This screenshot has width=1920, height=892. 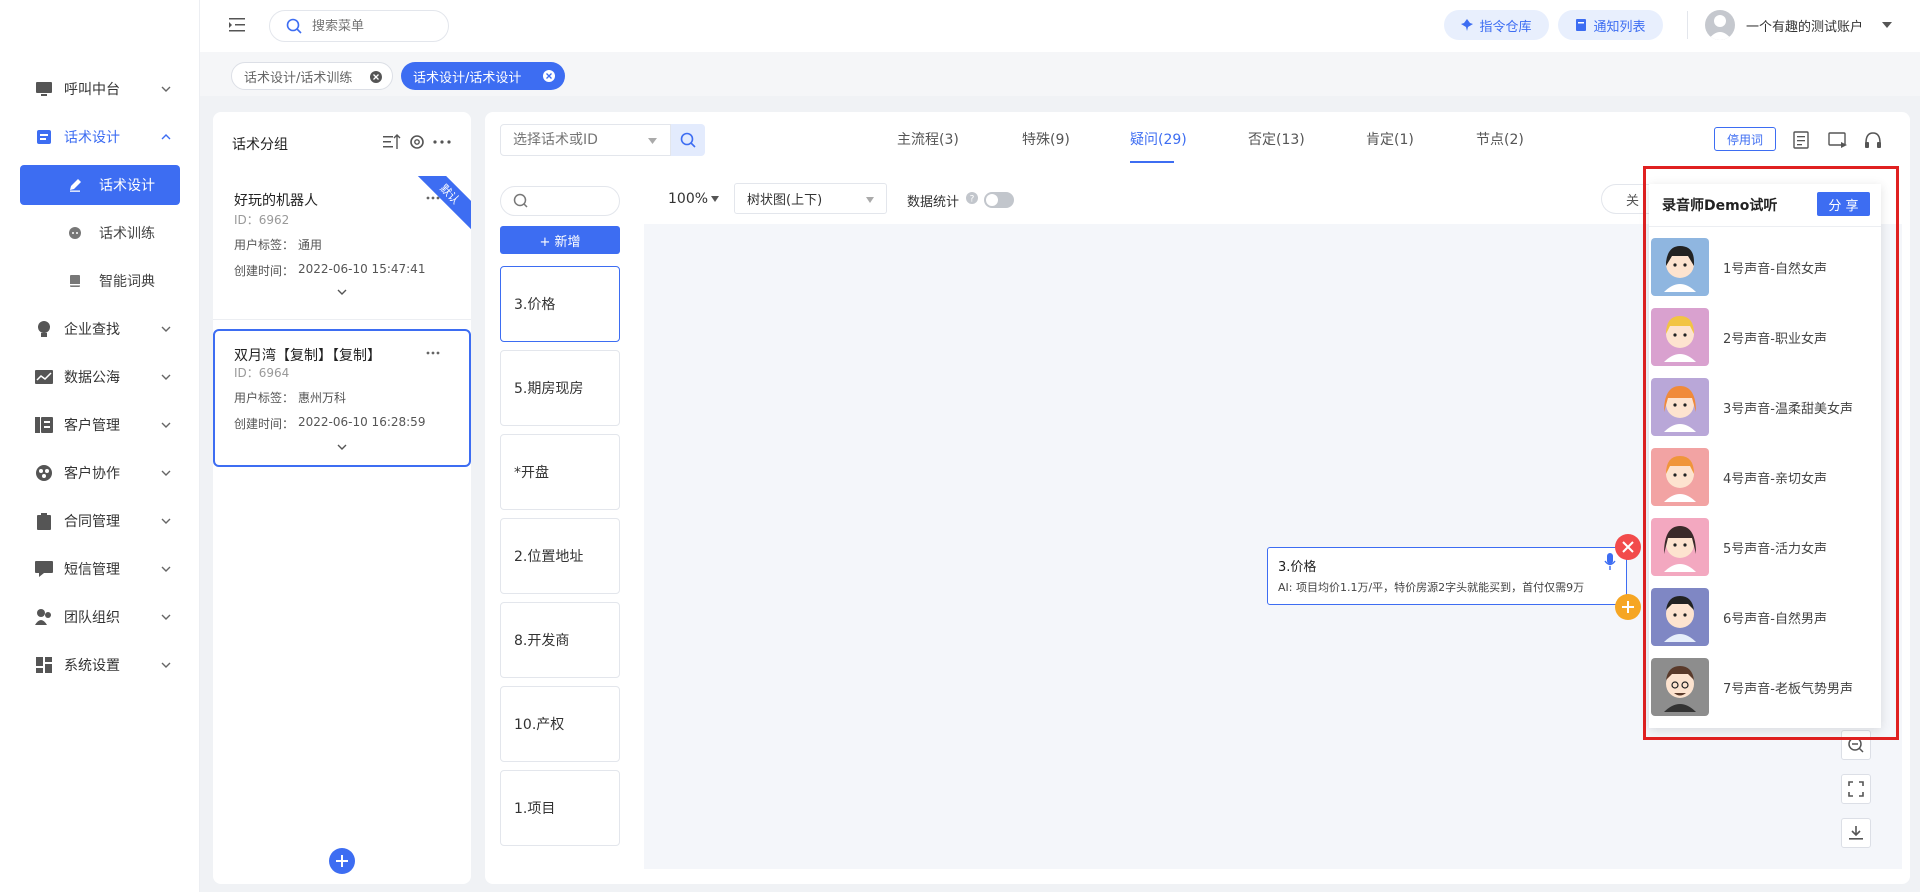 What do you see at coordinates (688, 199) in the screenshot?
I see `zoom-select: 100%` at bounding box center [688, 199].